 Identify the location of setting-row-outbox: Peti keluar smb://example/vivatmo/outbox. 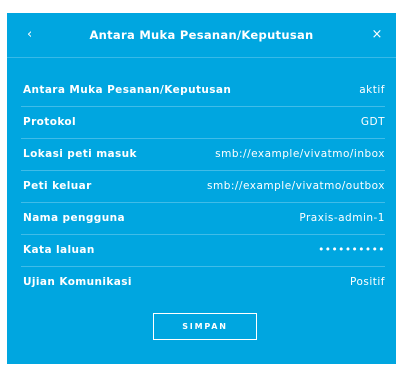
(203, 187).